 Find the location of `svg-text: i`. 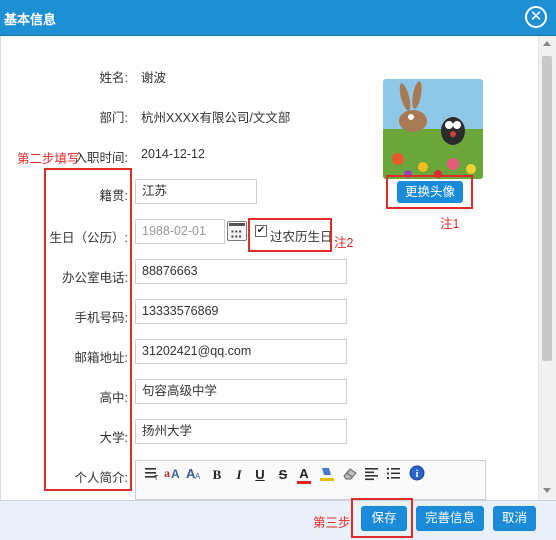

svg-text: i is located at coordinates (417, 474).